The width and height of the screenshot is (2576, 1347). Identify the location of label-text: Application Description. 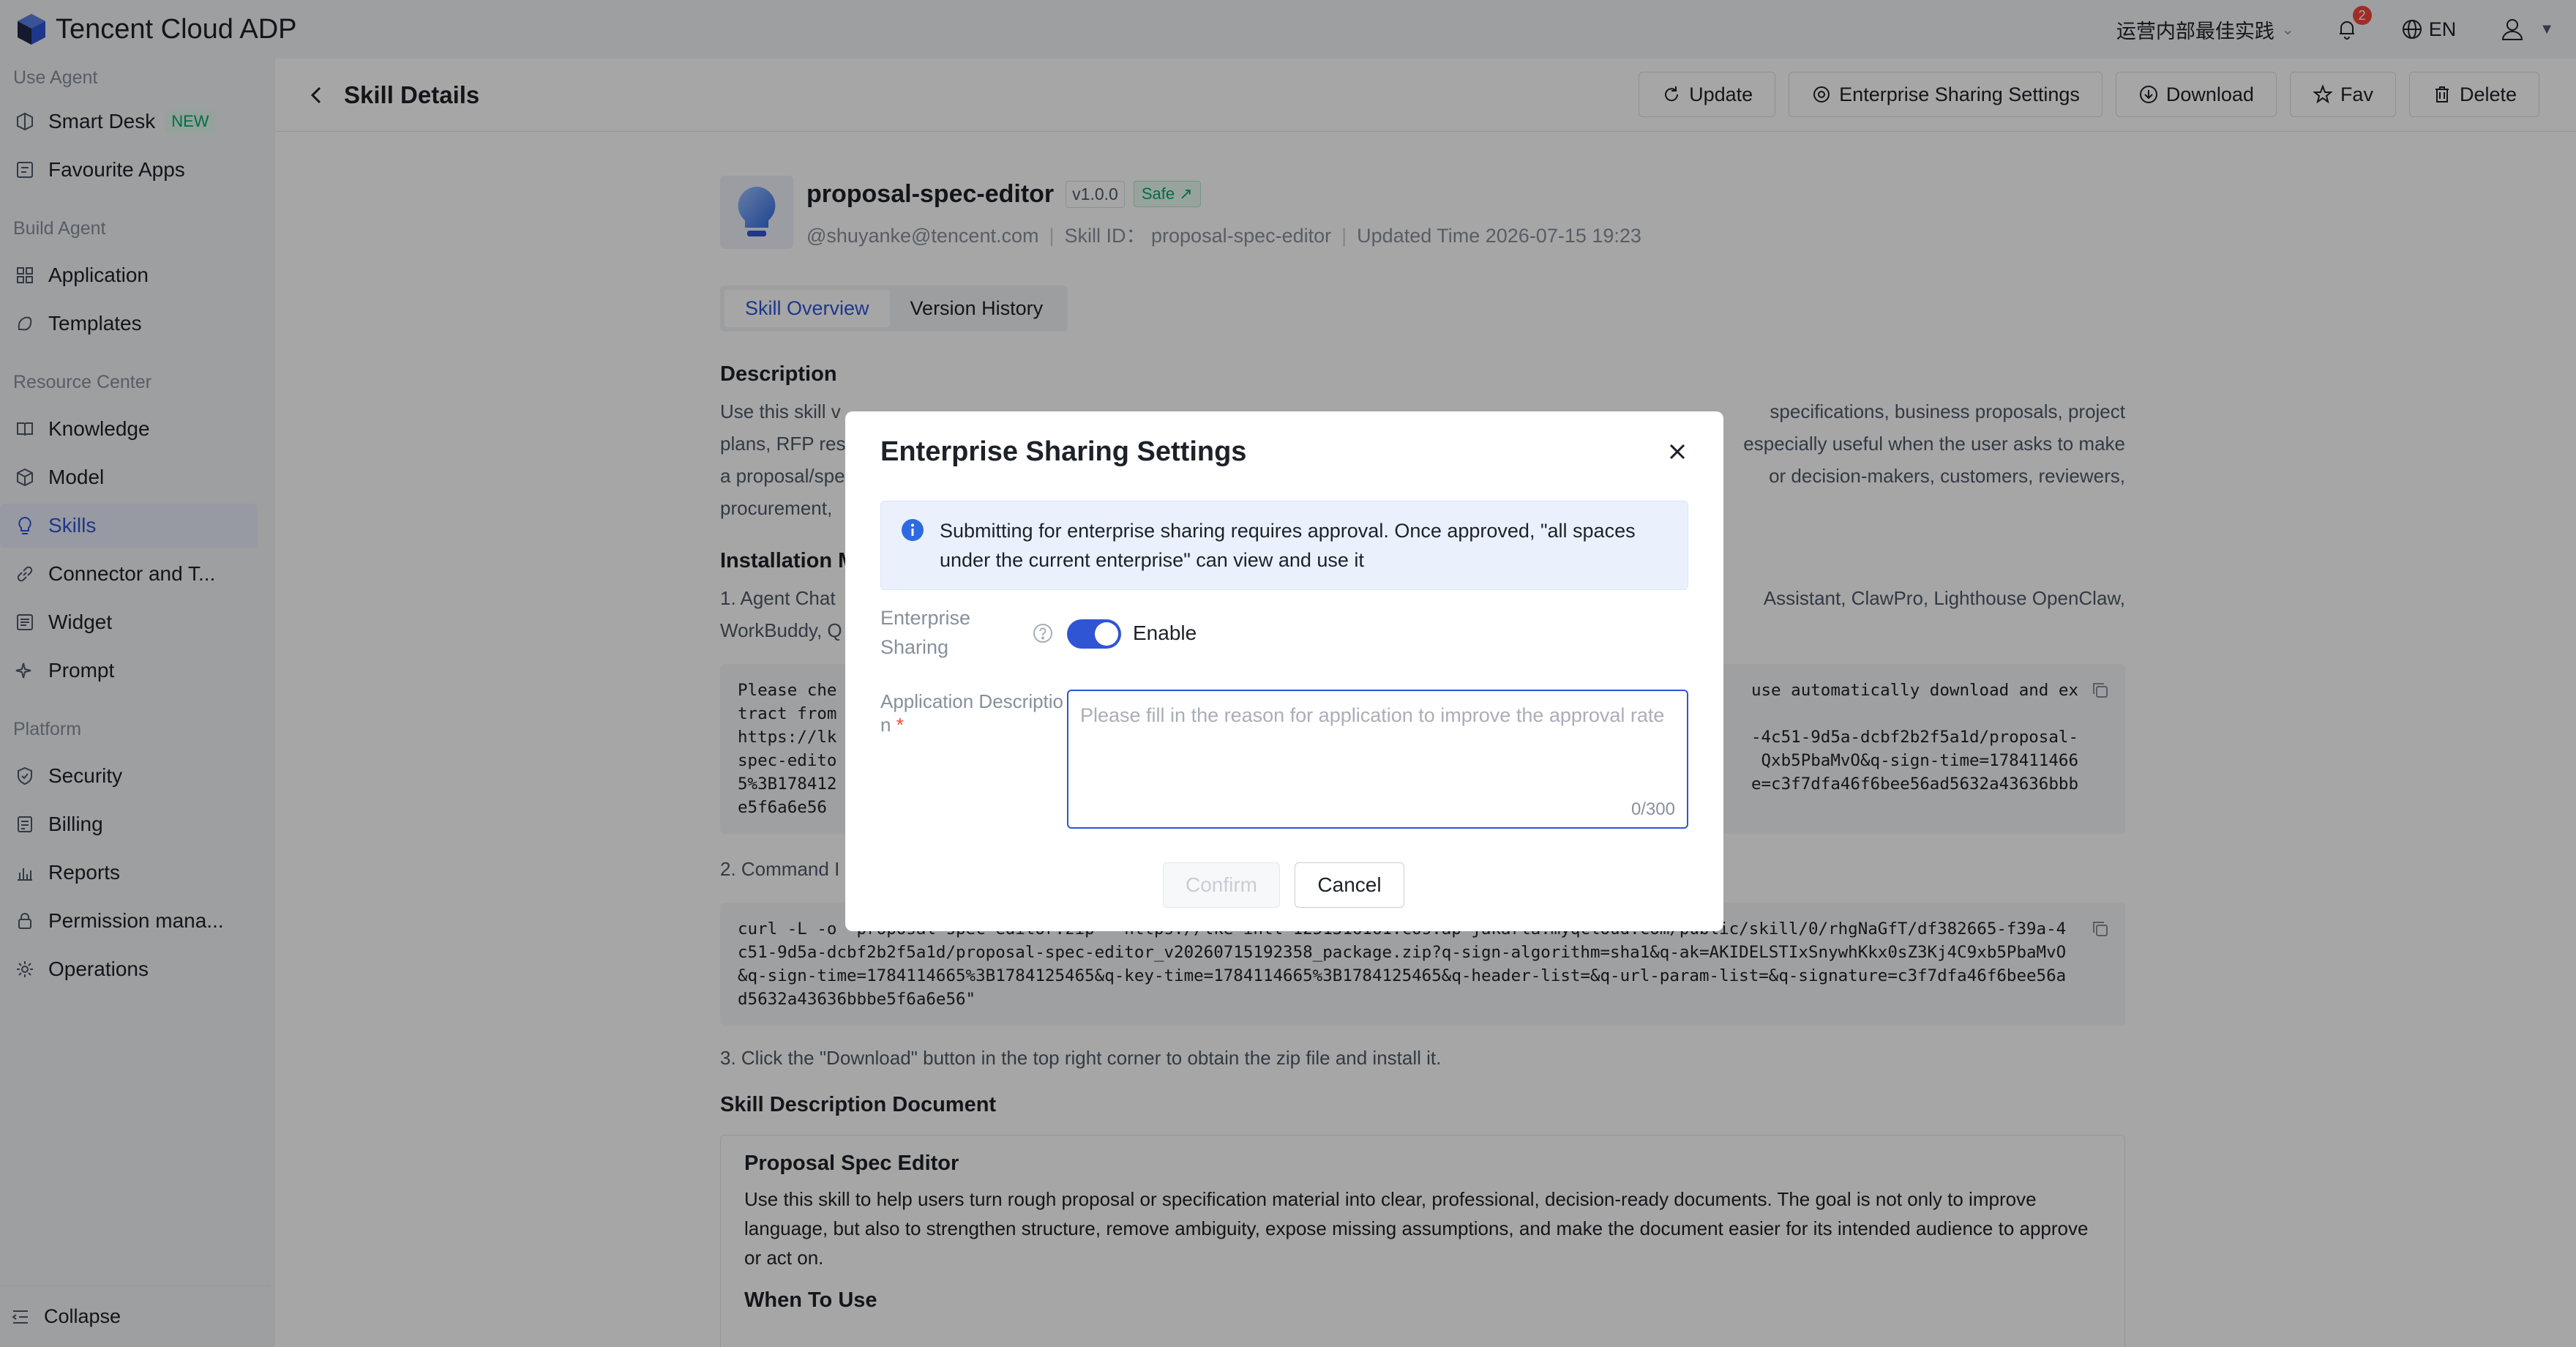
(972, 713).